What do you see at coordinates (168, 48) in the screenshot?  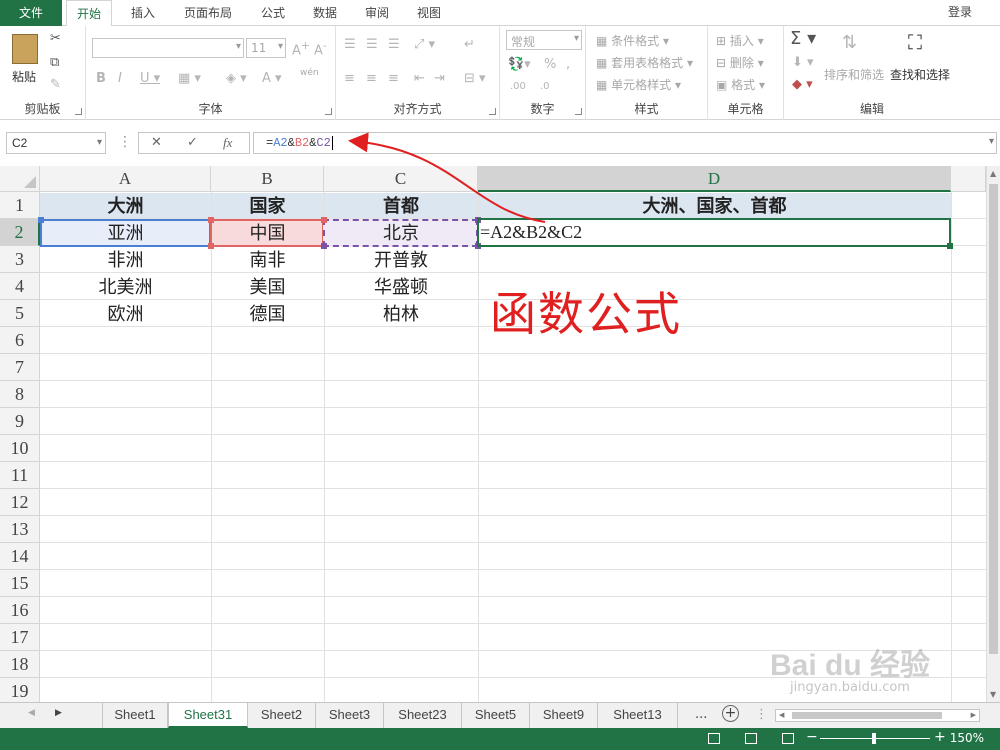 I see `font-name-select` at bounding box center [168, 48].